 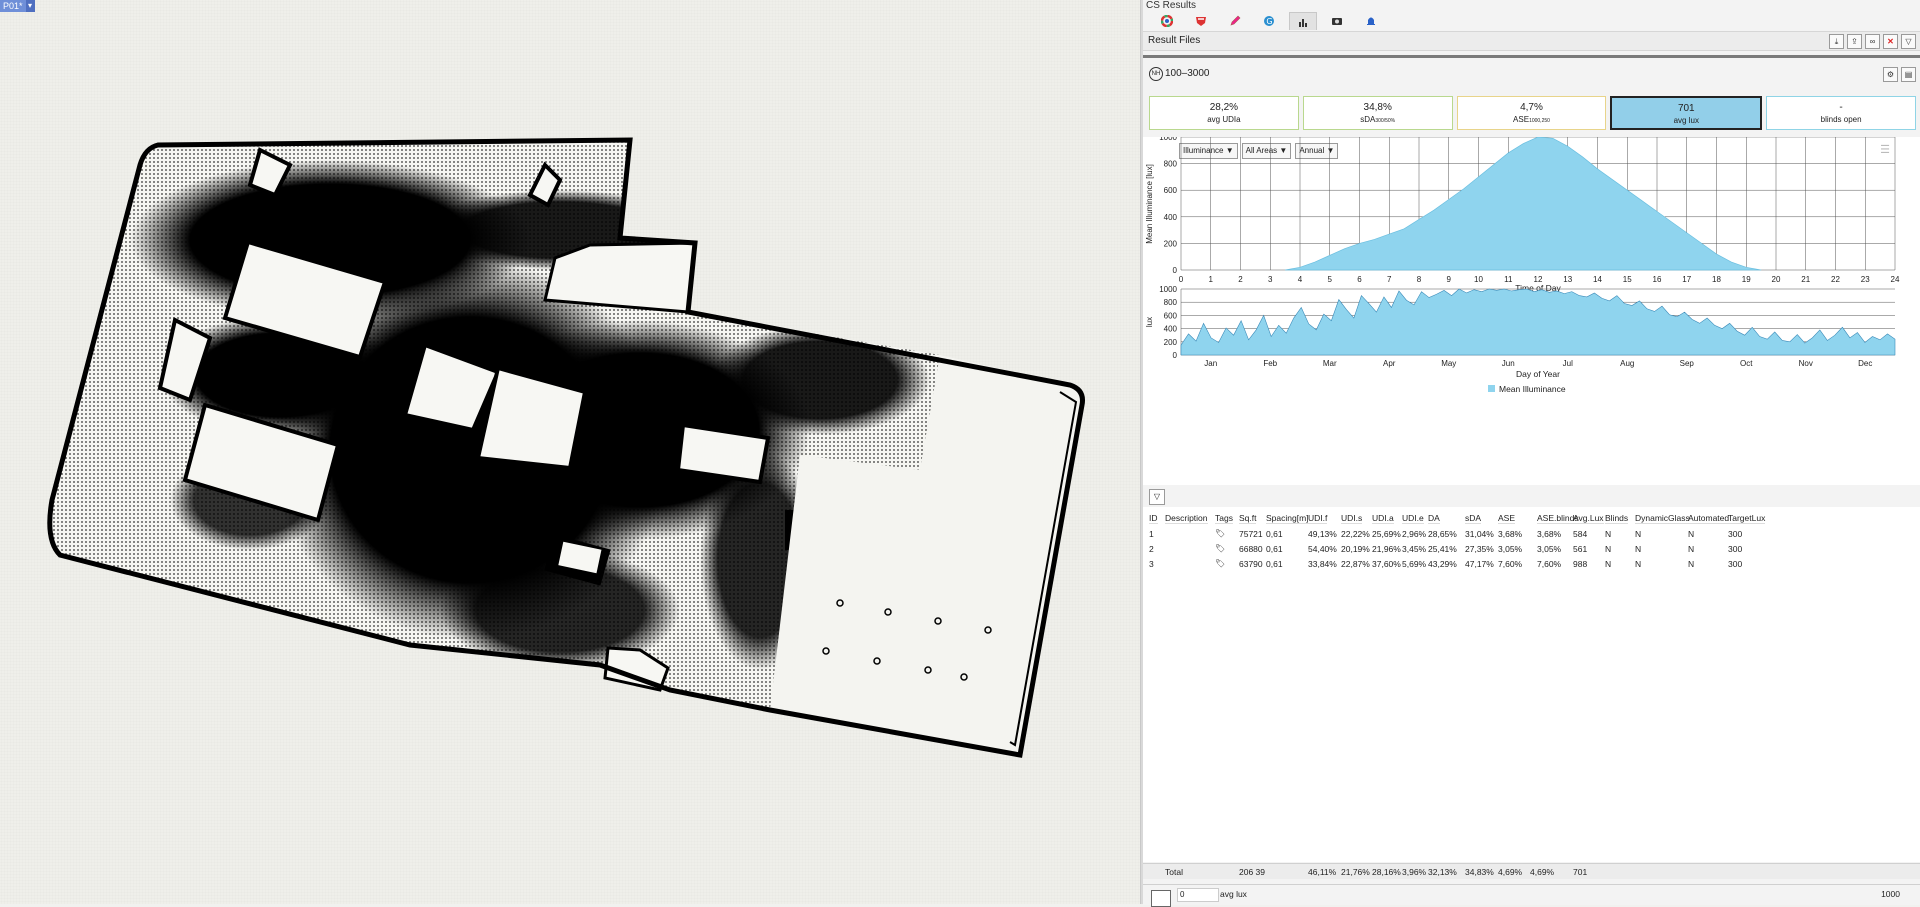 What do you see at coordinates (1580, 564) in the screenshot?
I see `table-cell: 988` at bounding box center [1580, 564].